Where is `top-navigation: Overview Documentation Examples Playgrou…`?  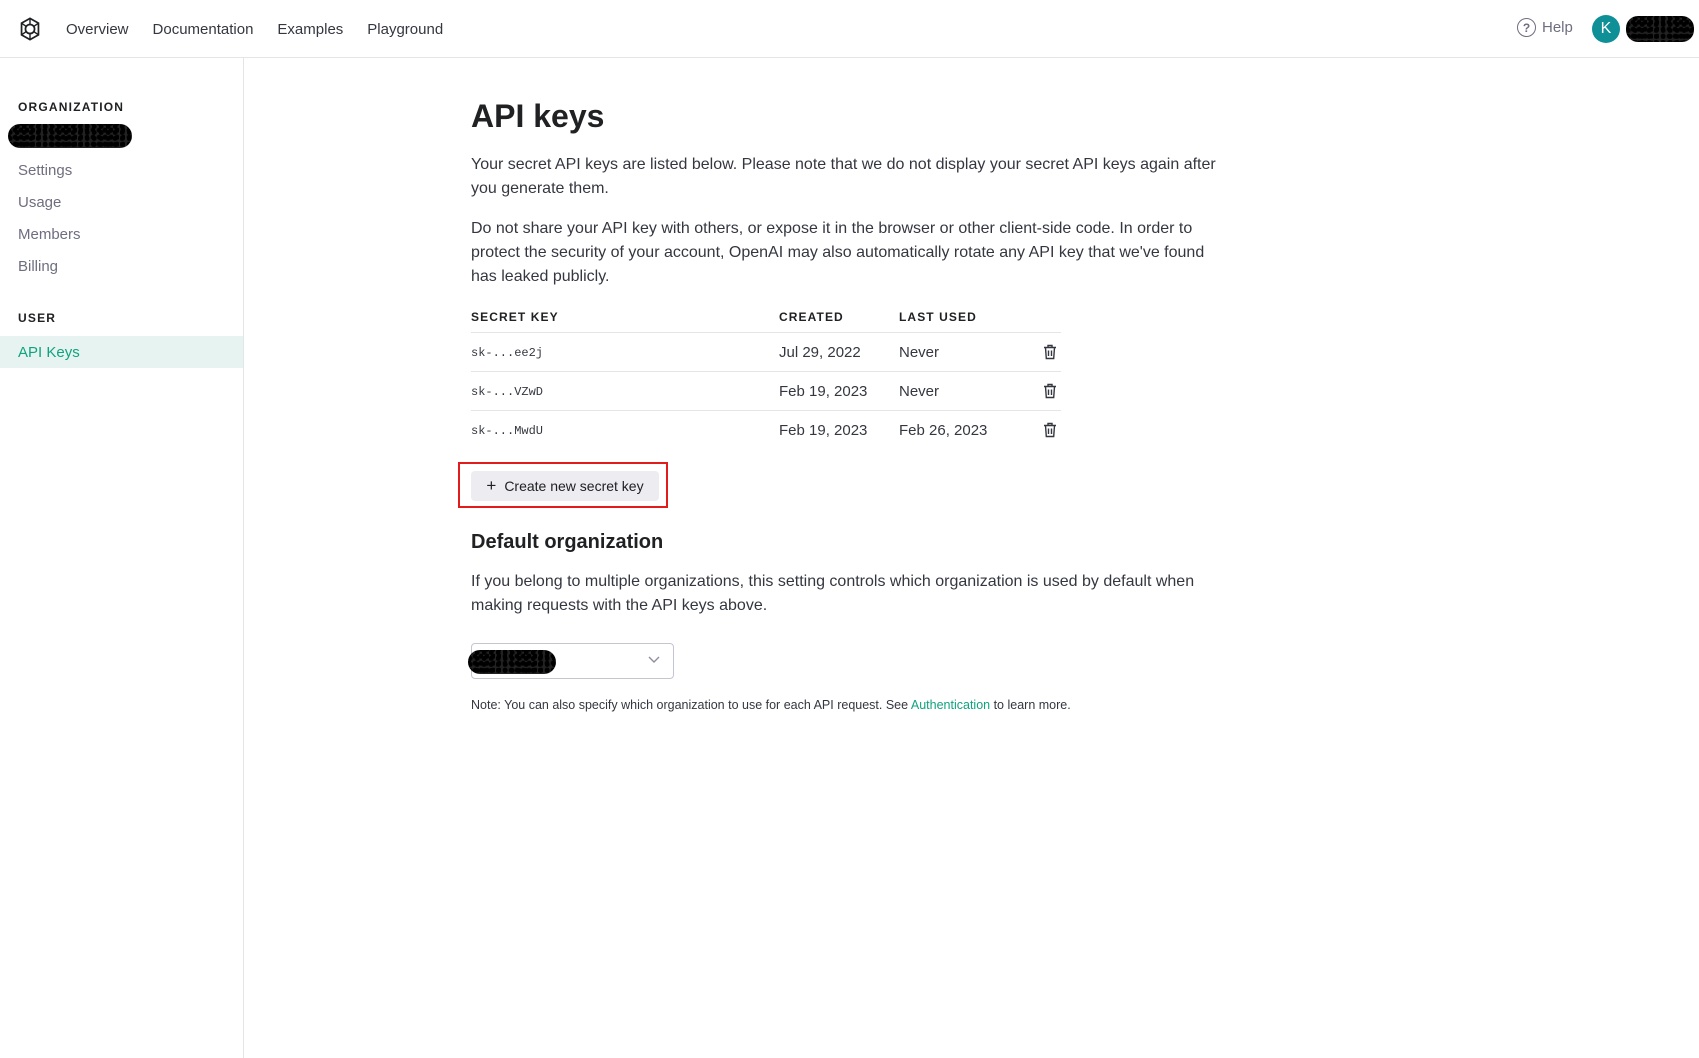 top-navigation: Overview Documentation Examples Playgrou… is located at coordinates (849, 29).